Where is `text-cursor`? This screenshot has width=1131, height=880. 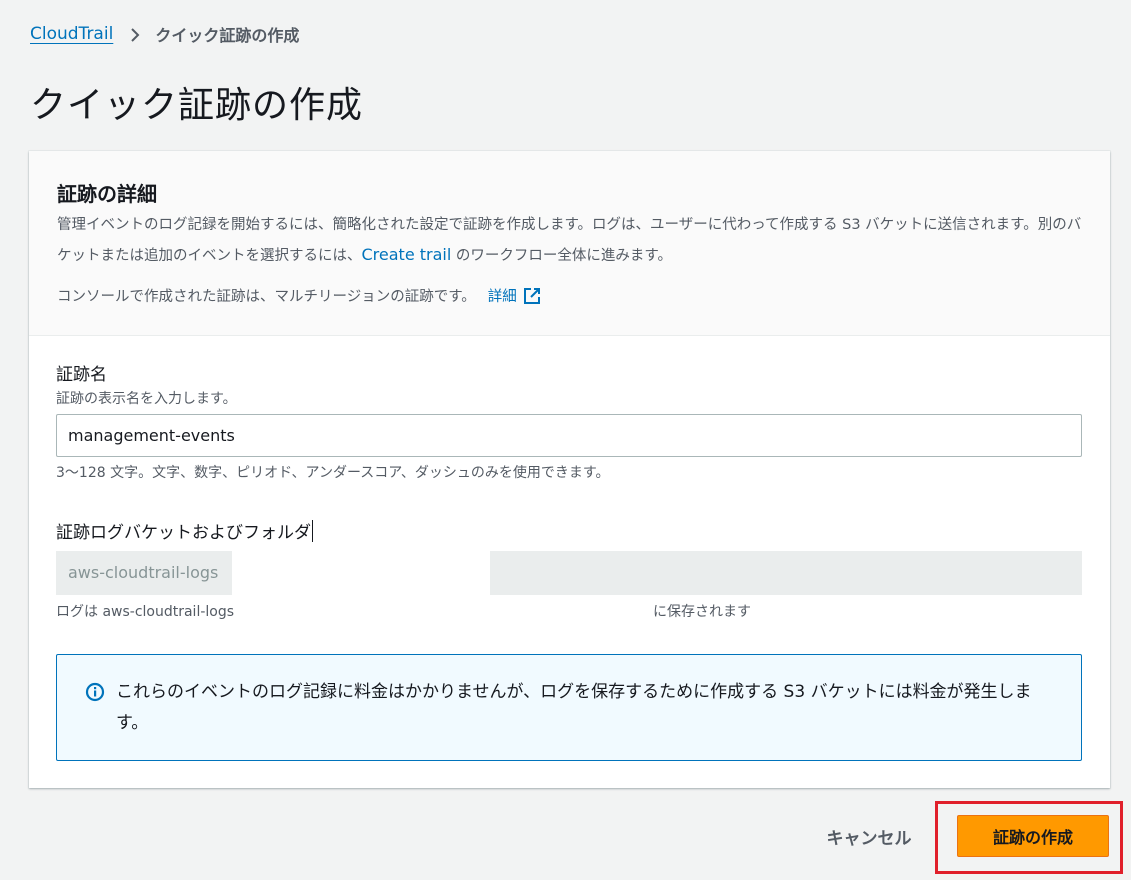 text-cursor is located at coordinates (312, 531).